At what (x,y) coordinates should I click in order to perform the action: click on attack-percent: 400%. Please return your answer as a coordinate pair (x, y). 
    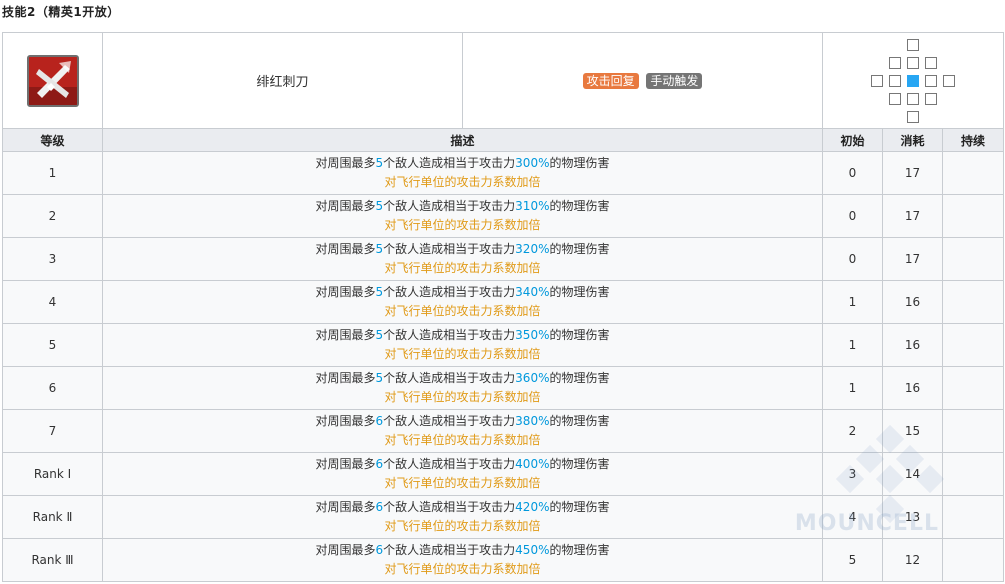
    Looking at the image, I should click on (532, 464).